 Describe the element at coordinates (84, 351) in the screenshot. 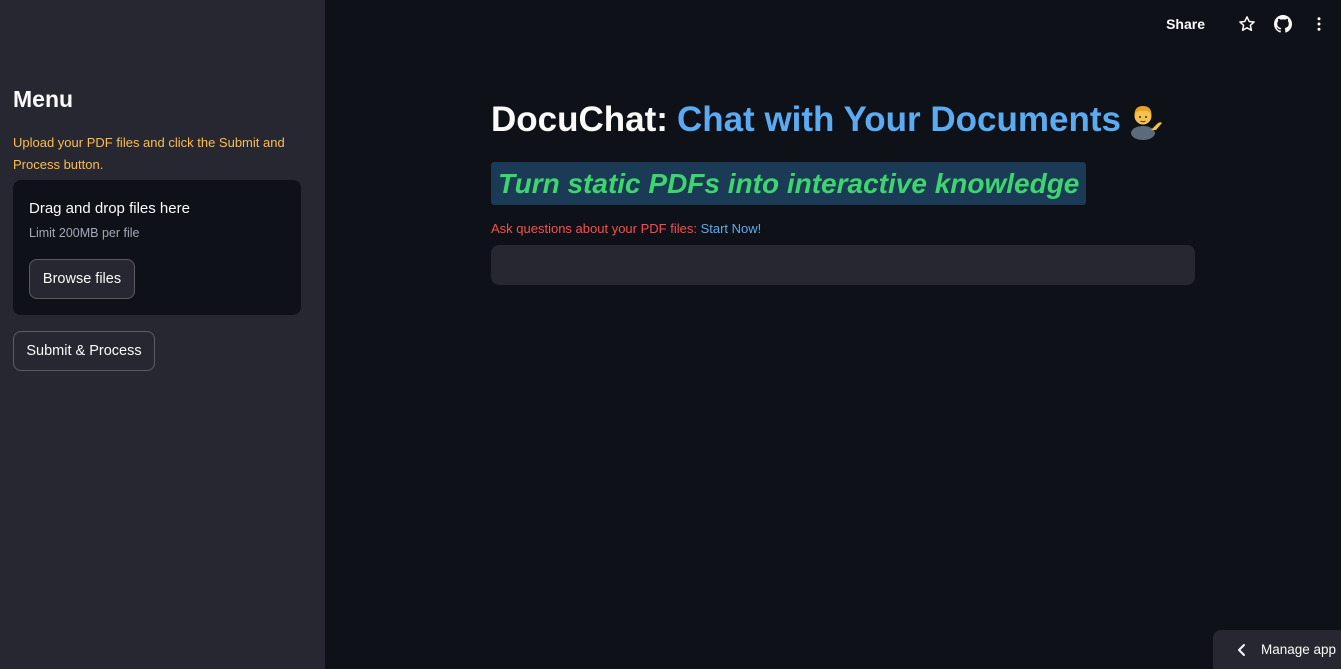

I see `submit-process-button: Submit & Process` at that location.